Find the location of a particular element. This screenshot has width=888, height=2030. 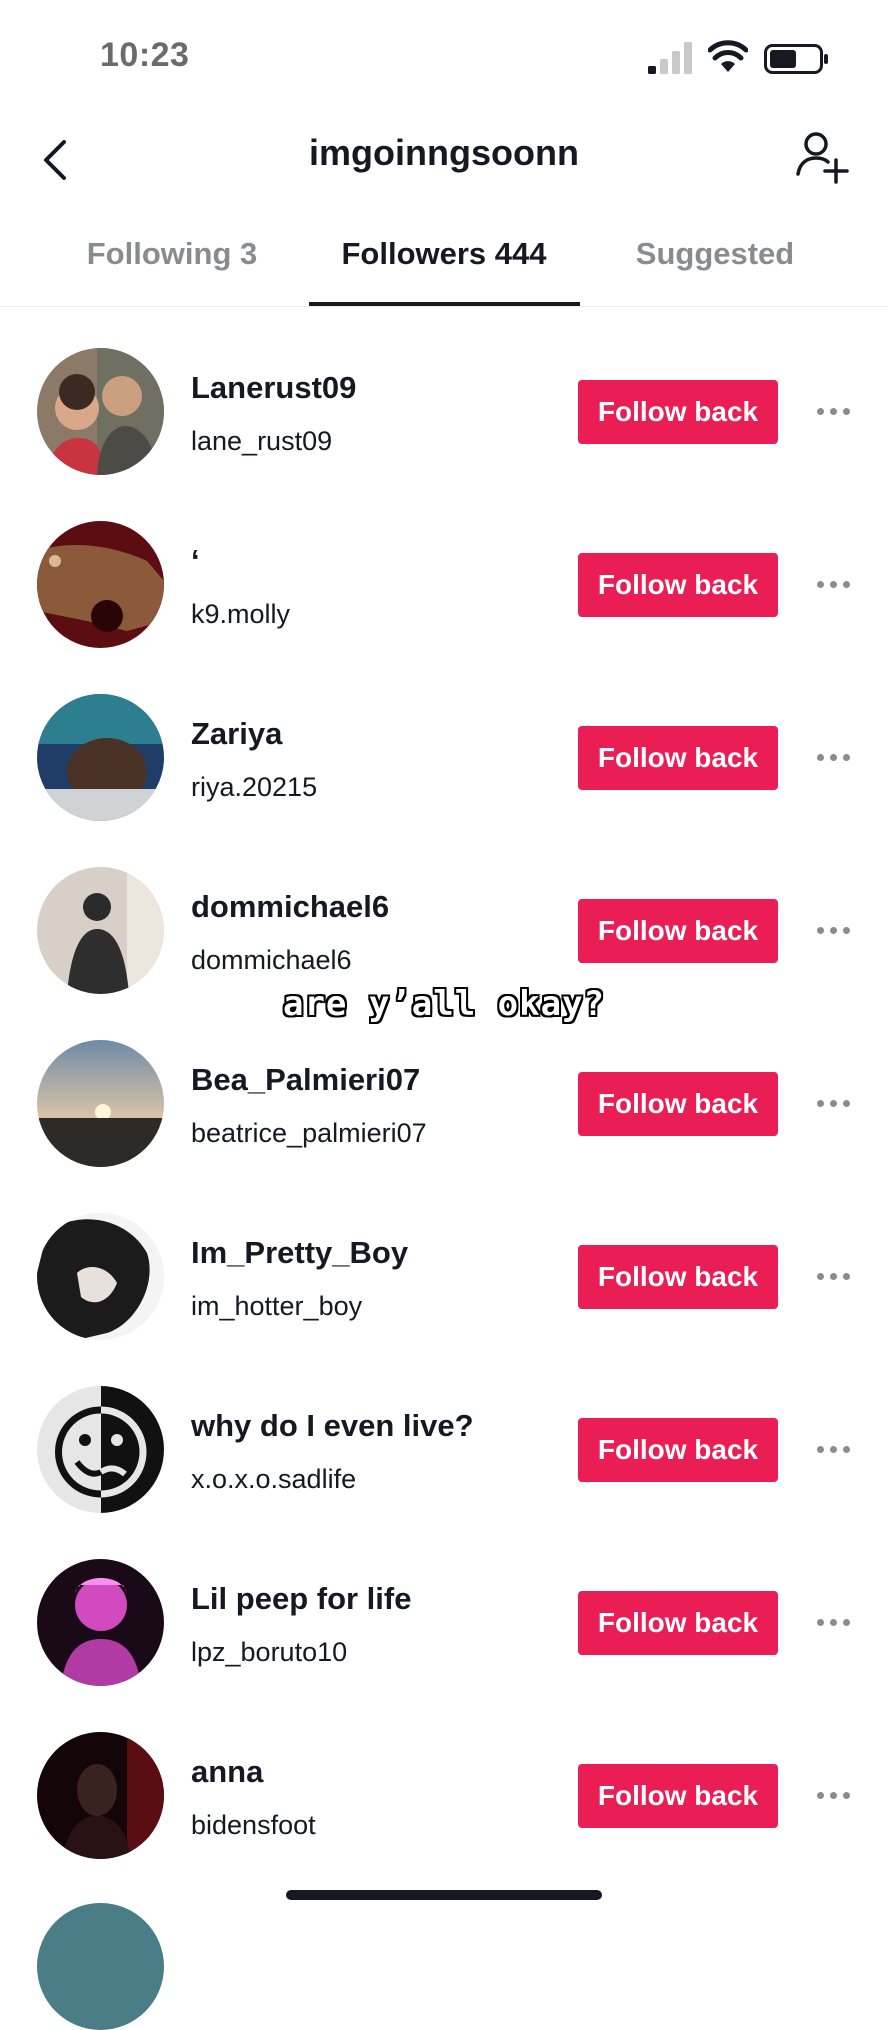

status-bar: 10:23 is located at coordinates (444, 55).